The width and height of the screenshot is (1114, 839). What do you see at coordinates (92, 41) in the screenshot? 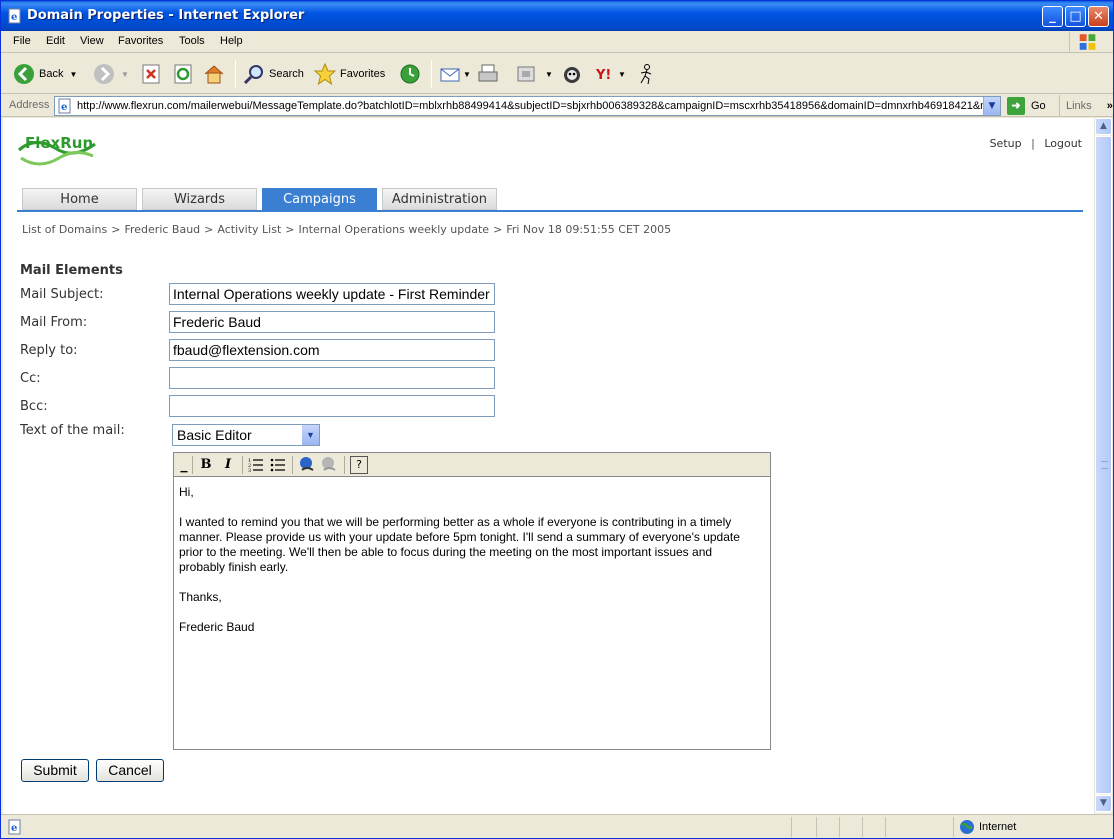
I see `menu-view: View` at bounding box center [92, 41].